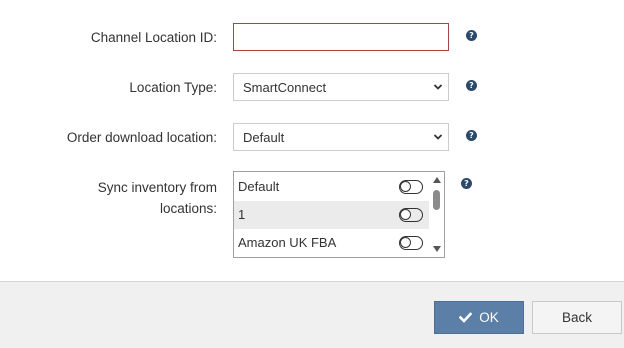 This screenshot has height=348, width=624. Describe the element at coordinates (331, 215) in the screenshot. I see `list-item-1: 1` at that location.